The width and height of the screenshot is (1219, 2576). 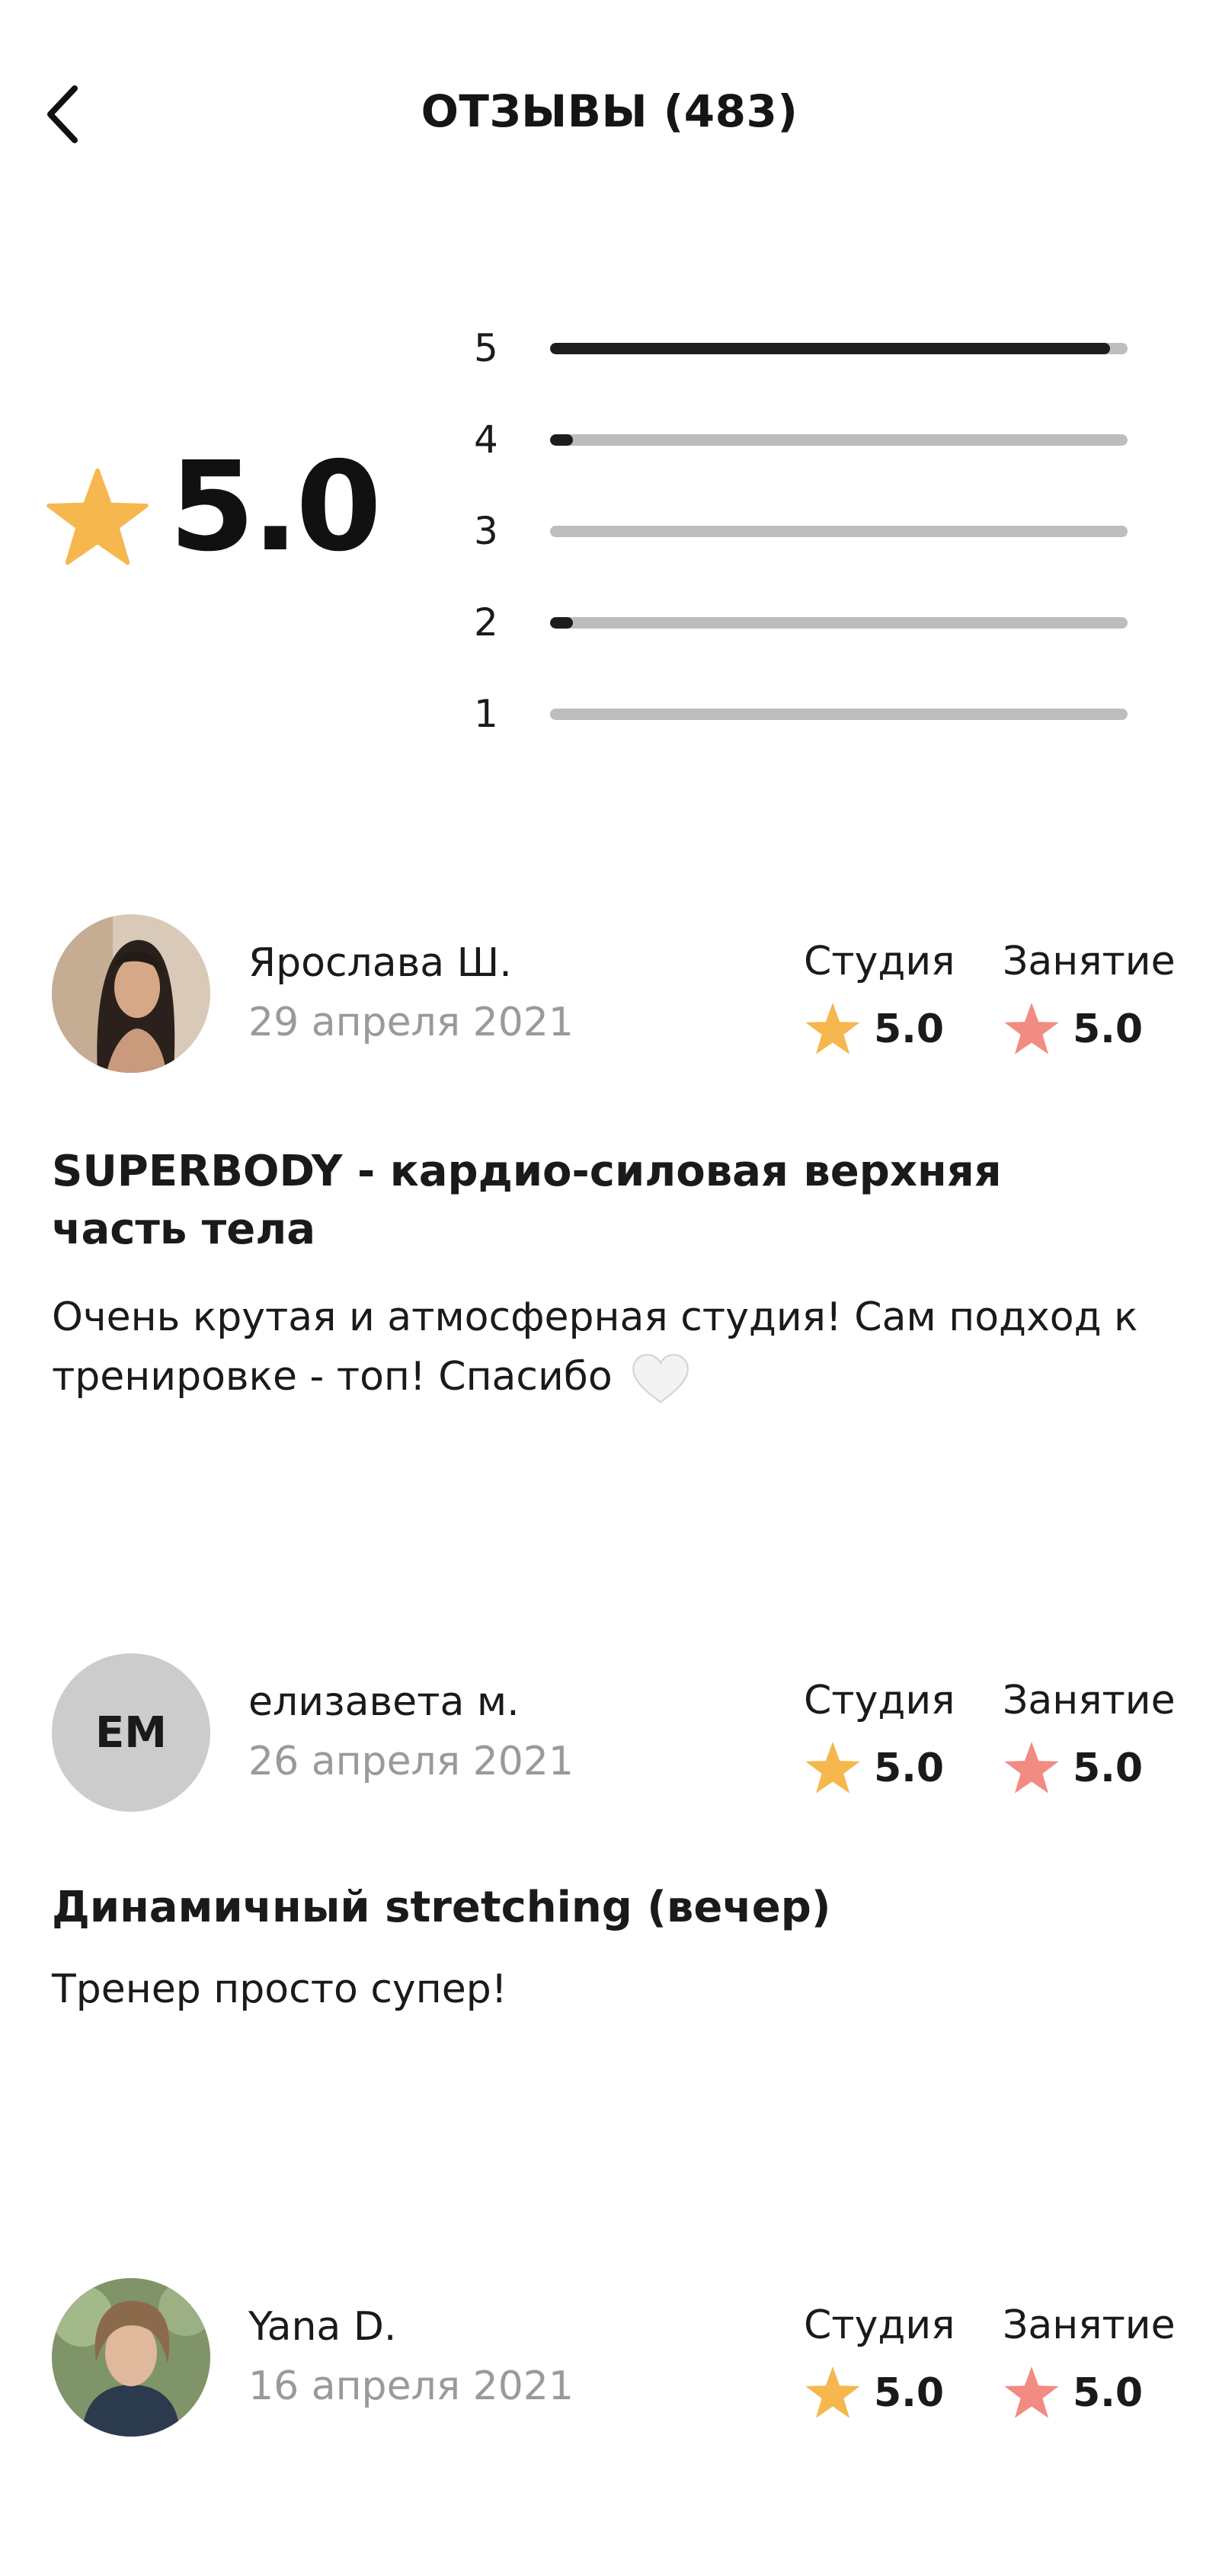 I want to click on distribution-row-1: 1, so click(x=793, y=716).